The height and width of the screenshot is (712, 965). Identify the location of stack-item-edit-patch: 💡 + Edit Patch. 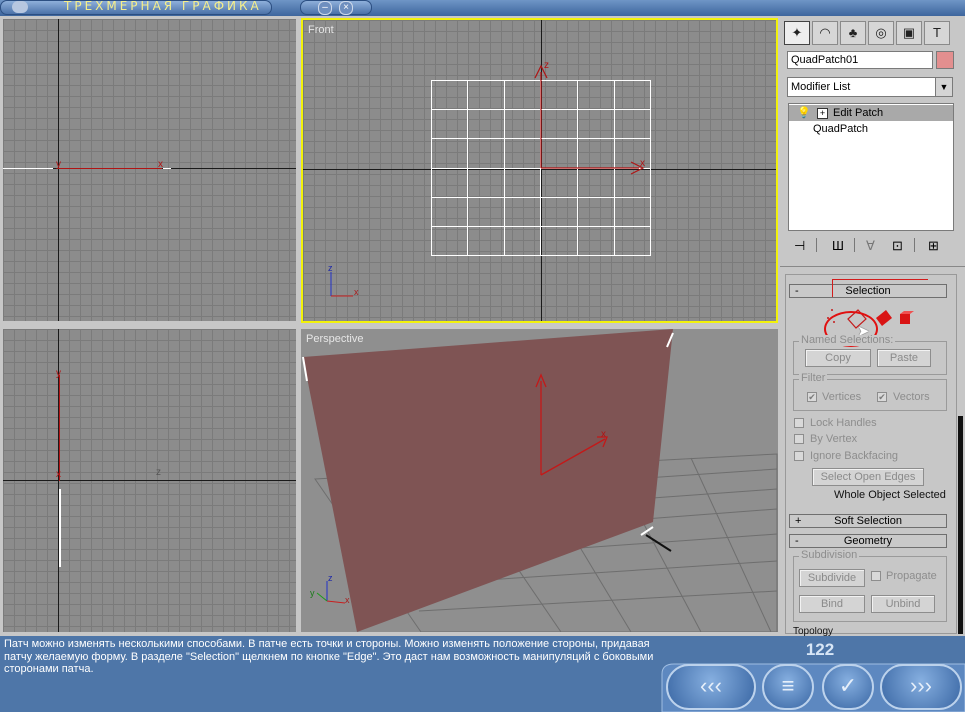
(871, 113).